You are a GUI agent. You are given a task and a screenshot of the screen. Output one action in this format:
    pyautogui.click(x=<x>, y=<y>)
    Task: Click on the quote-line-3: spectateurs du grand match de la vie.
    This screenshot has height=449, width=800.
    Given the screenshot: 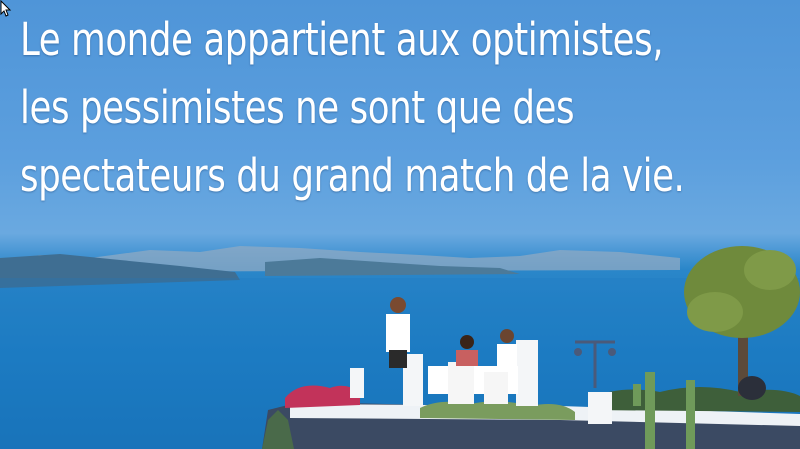 What is the action you would take?
    pyautogui.click(x=352, y=175)
    